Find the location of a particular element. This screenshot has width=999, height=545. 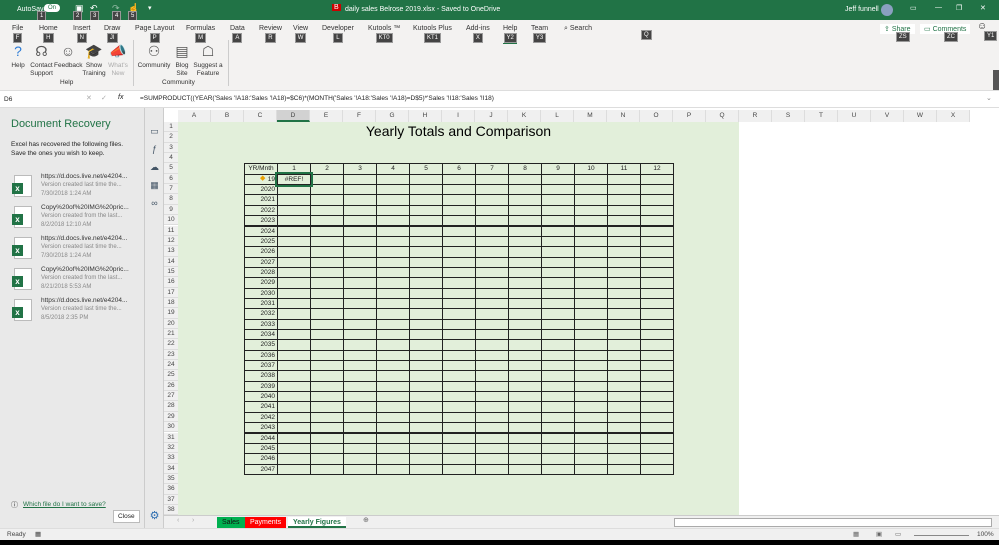

prev-sheet-icon: ‹ is located at coordinates (178, 520).